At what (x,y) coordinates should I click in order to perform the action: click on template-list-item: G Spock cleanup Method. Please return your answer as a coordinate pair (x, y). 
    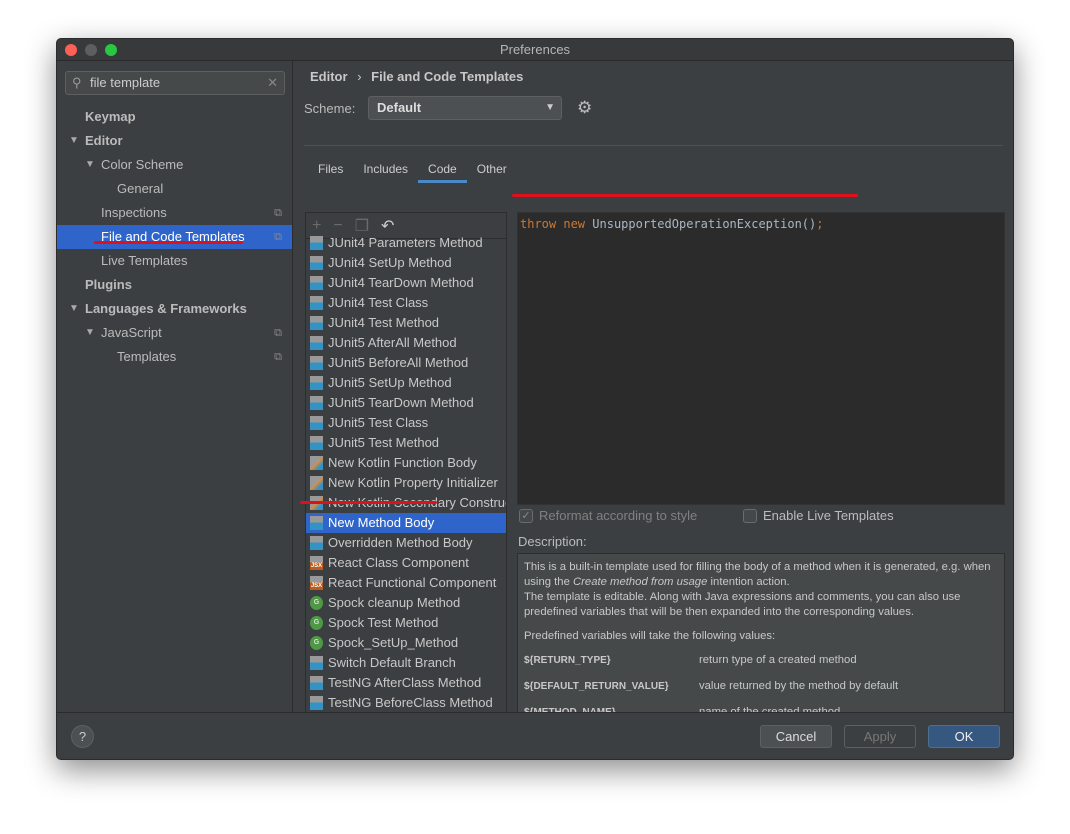
    Looking at the image, I should click on (406, 603).